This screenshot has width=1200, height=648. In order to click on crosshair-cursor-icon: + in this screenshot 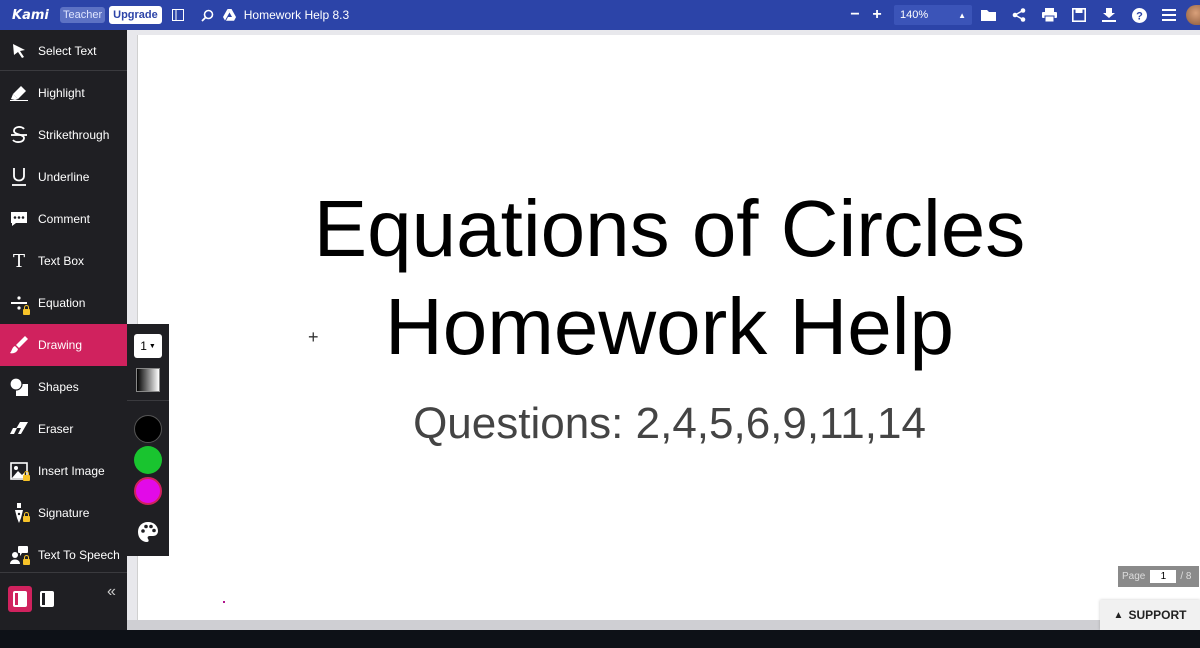, I will do `click(313, 337)`.